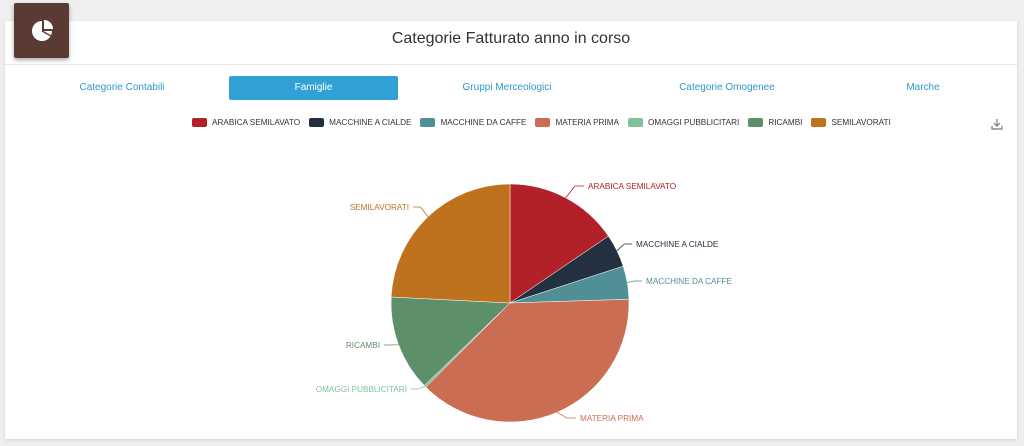 Image resolution: width=1024 pixels, height=446 pixels. What do you see at coordinates (363, 345) in the screenshot?
I see `slice-label-ricambi: RICAMBI` at bounding box center [363, 345].